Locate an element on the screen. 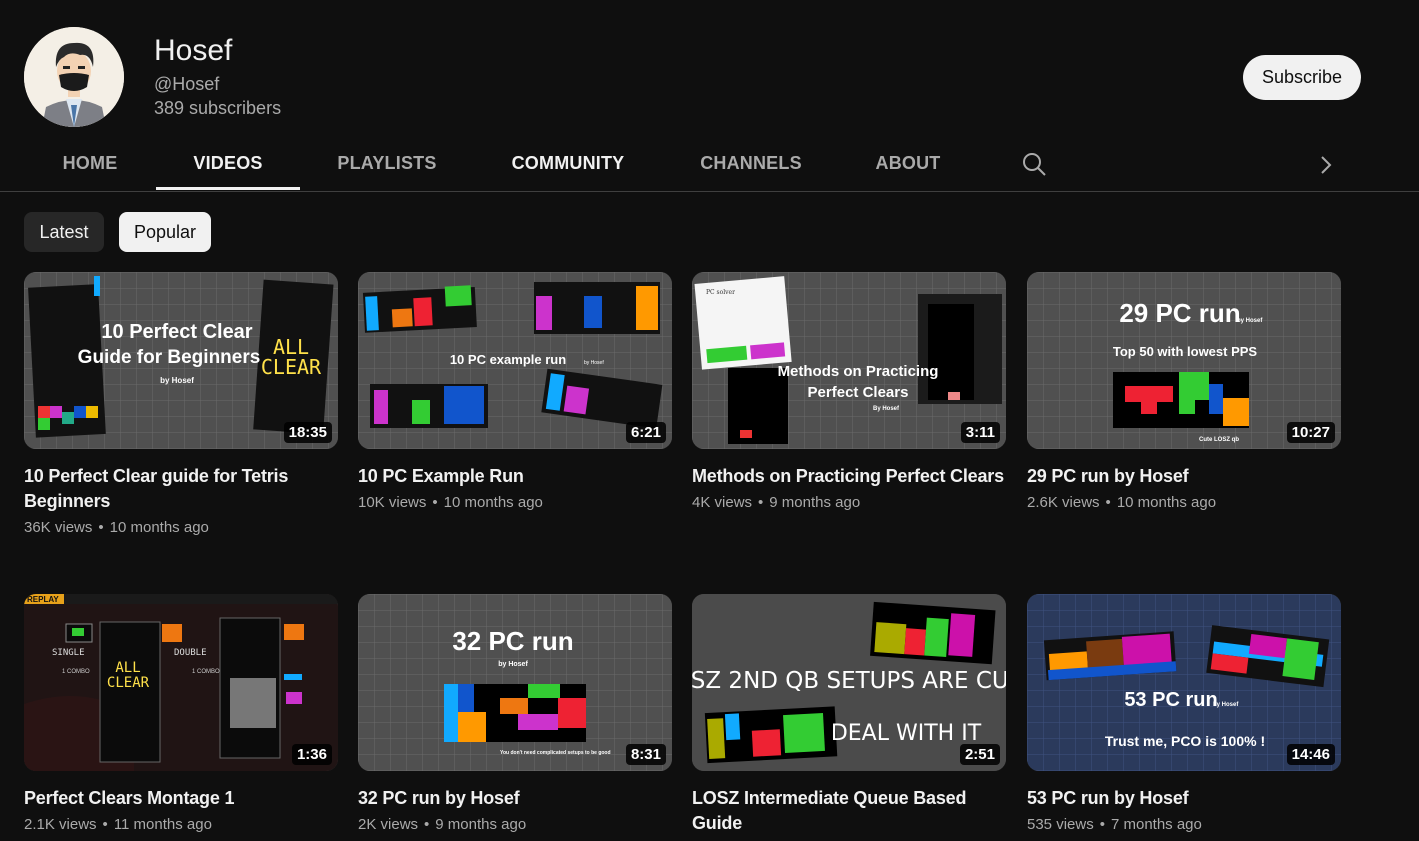 The height and width of the screenshot is (841, 1419). video-meta: 36K views • 10 months ago is located at coordinates (181, 527).